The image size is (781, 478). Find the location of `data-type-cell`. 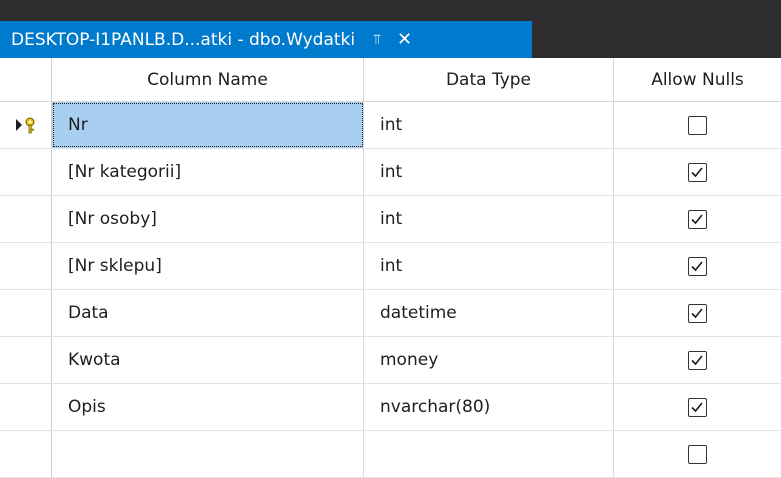

data-type-cell is located at coordinates (489, 454).